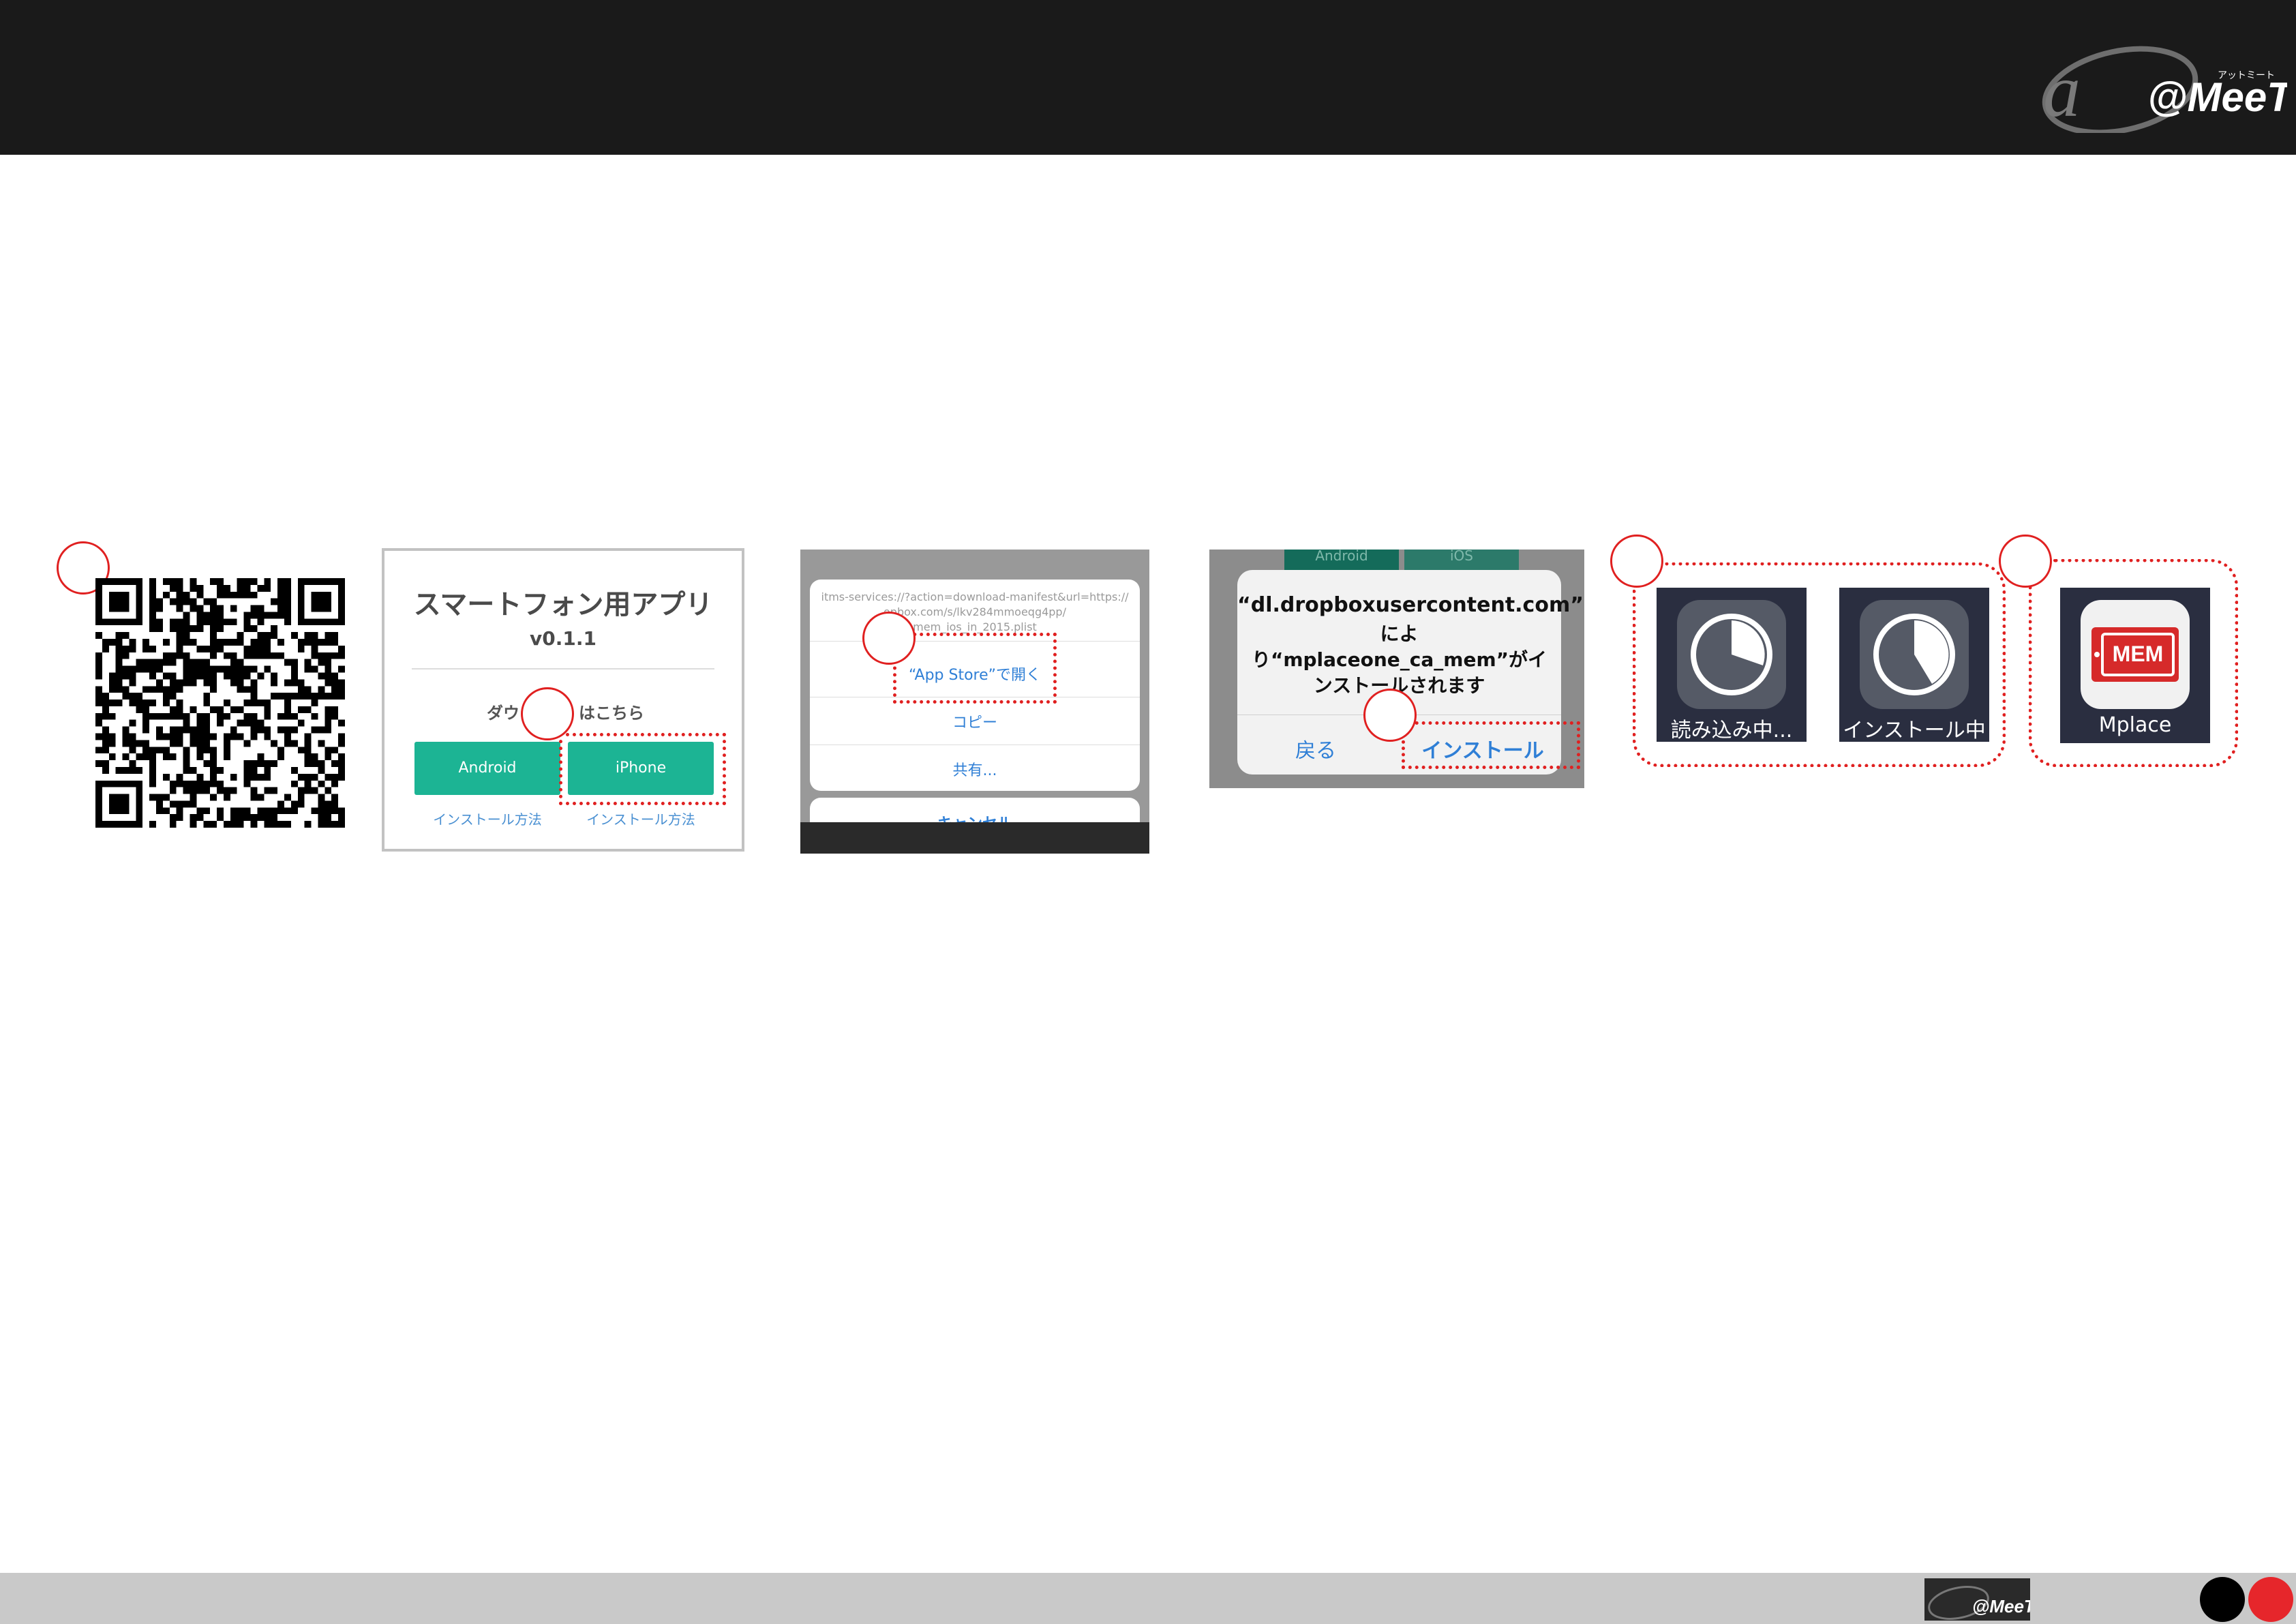  What do you see at coordinates (1399, 633) in the screenshot?
I see `alert-line-2: によ` at bounding box center [1399, 633].